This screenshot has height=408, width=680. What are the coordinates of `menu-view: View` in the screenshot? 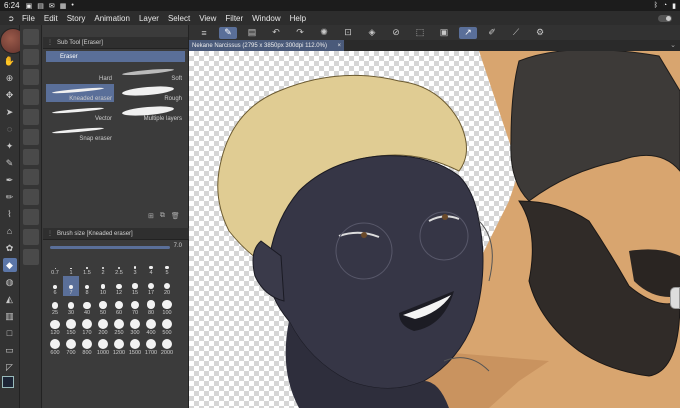 It's located at (207, 18).